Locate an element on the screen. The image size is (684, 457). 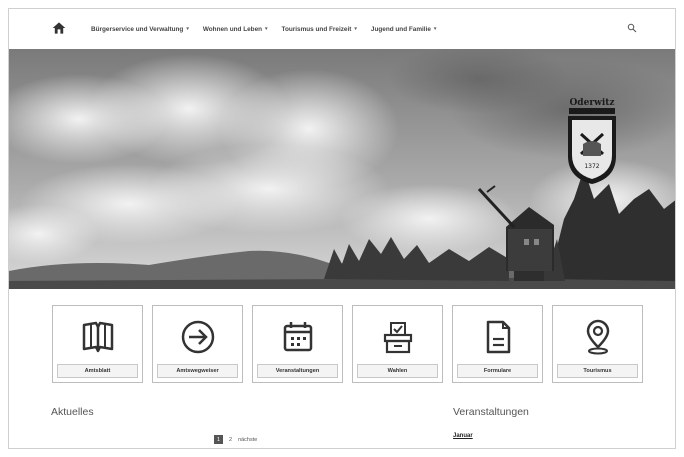
events-section-title: Veranstaltungen is located at coordinates (491, 412).